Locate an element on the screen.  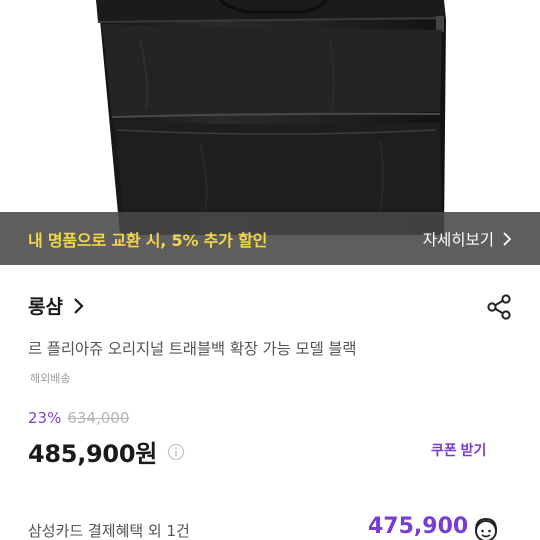
brand-name: 롱샴 is located at coordinates (45, 307).